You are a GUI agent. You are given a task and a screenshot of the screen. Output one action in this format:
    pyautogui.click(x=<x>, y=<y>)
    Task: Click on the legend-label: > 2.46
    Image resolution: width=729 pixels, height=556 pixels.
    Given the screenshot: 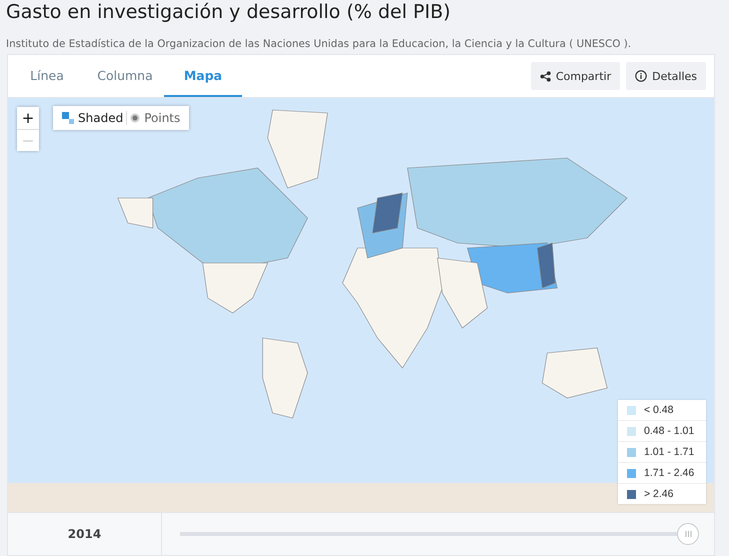 What is the action you would take?
    pyautogui.click(x=659, y=494)
    